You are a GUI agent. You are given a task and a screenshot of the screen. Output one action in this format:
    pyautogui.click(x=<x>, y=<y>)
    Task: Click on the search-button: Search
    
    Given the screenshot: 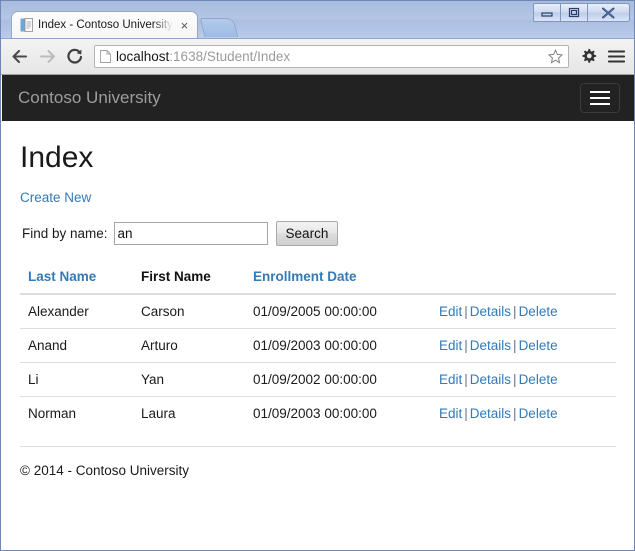 What is the action you would take?
    pyautogui.click(x=307, y=233)
    